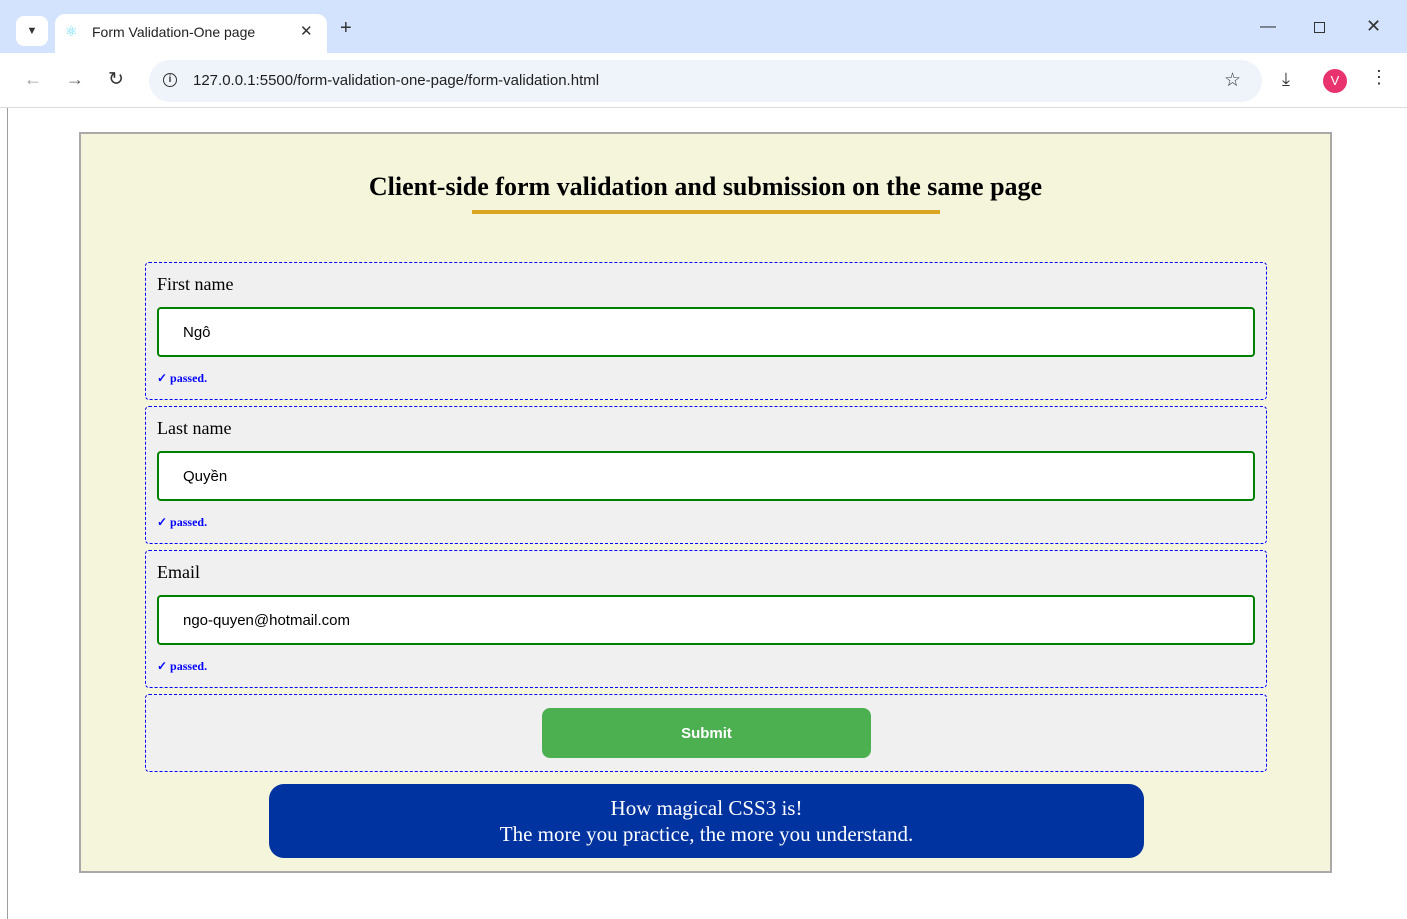 The image size is (1407, 919). I want to click on last-name-group: Last name ✓ passed., so click(706, 475).